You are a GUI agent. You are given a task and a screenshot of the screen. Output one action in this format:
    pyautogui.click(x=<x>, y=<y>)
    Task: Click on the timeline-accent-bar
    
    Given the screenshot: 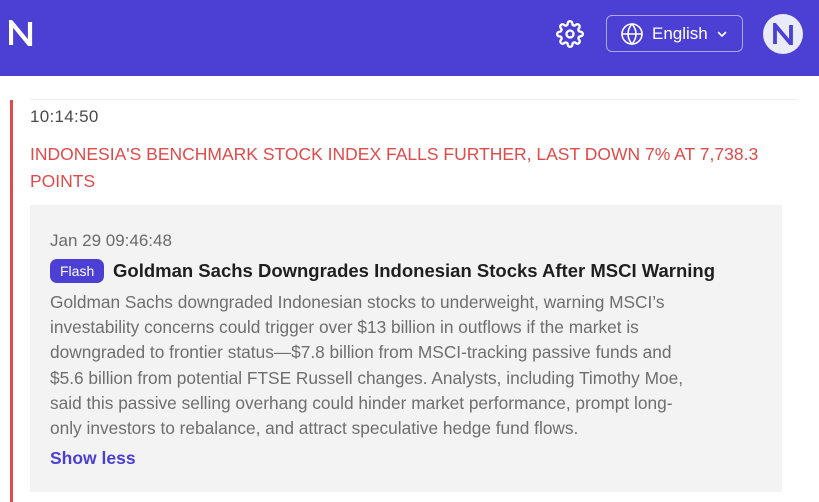 What is the action you would take?
    pyautogui.click(x=11, y=301)
    